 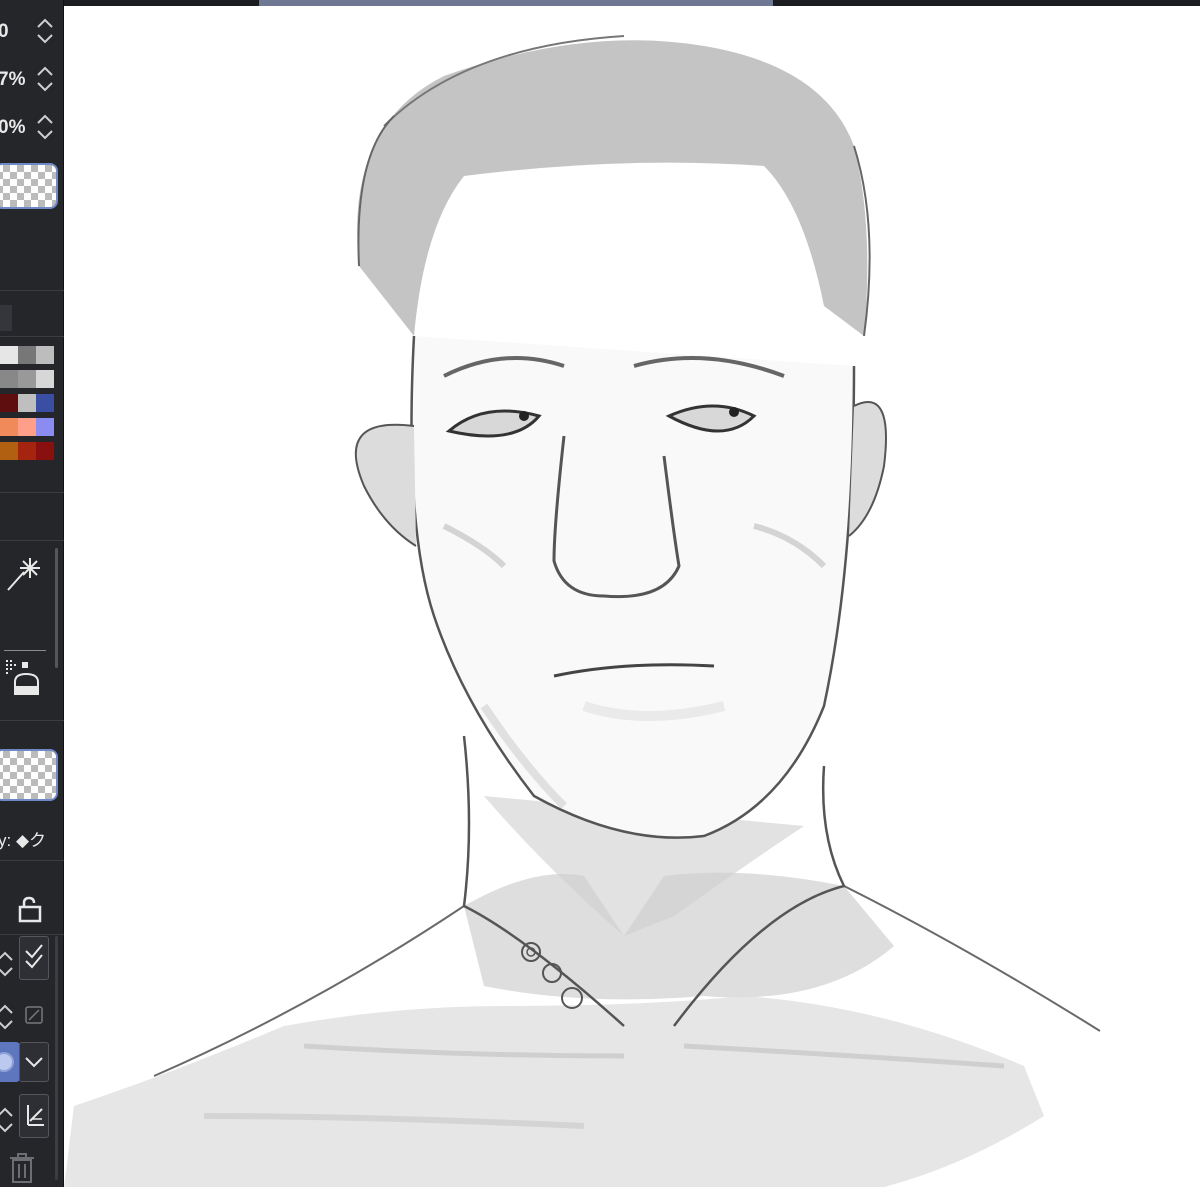 I want to click on double-check-icon, so click(x=34, y=956).